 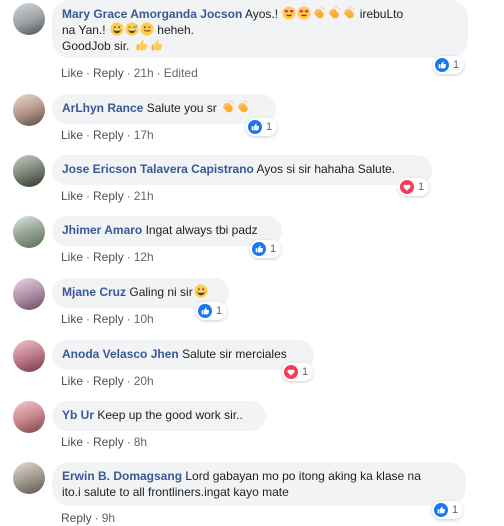 I want to click on comment-actions: Like · Reply · 8h, so click(x=104, y=442).